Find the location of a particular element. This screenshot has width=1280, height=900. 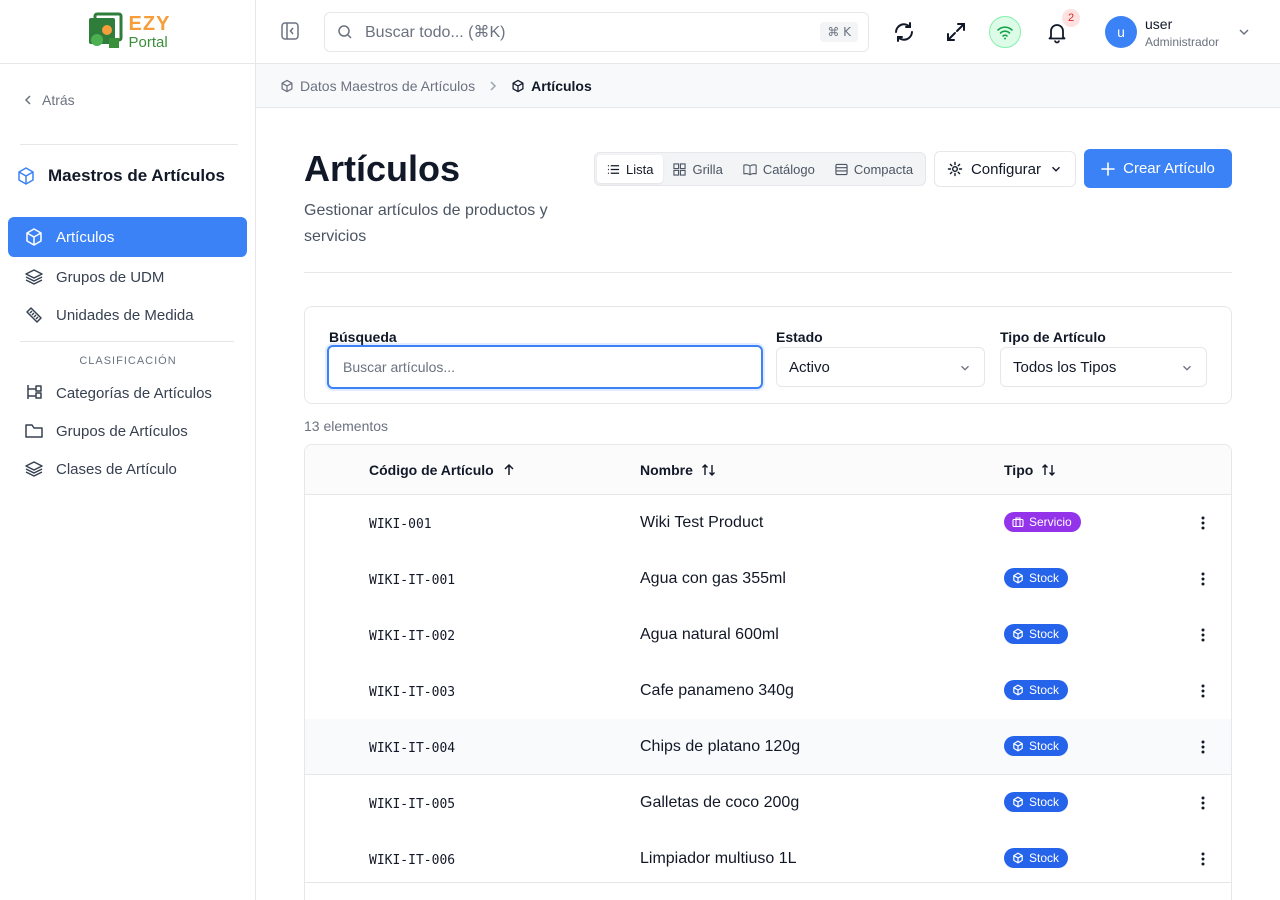

view-compact-button: Compacta is located at coordinates (874, 169).